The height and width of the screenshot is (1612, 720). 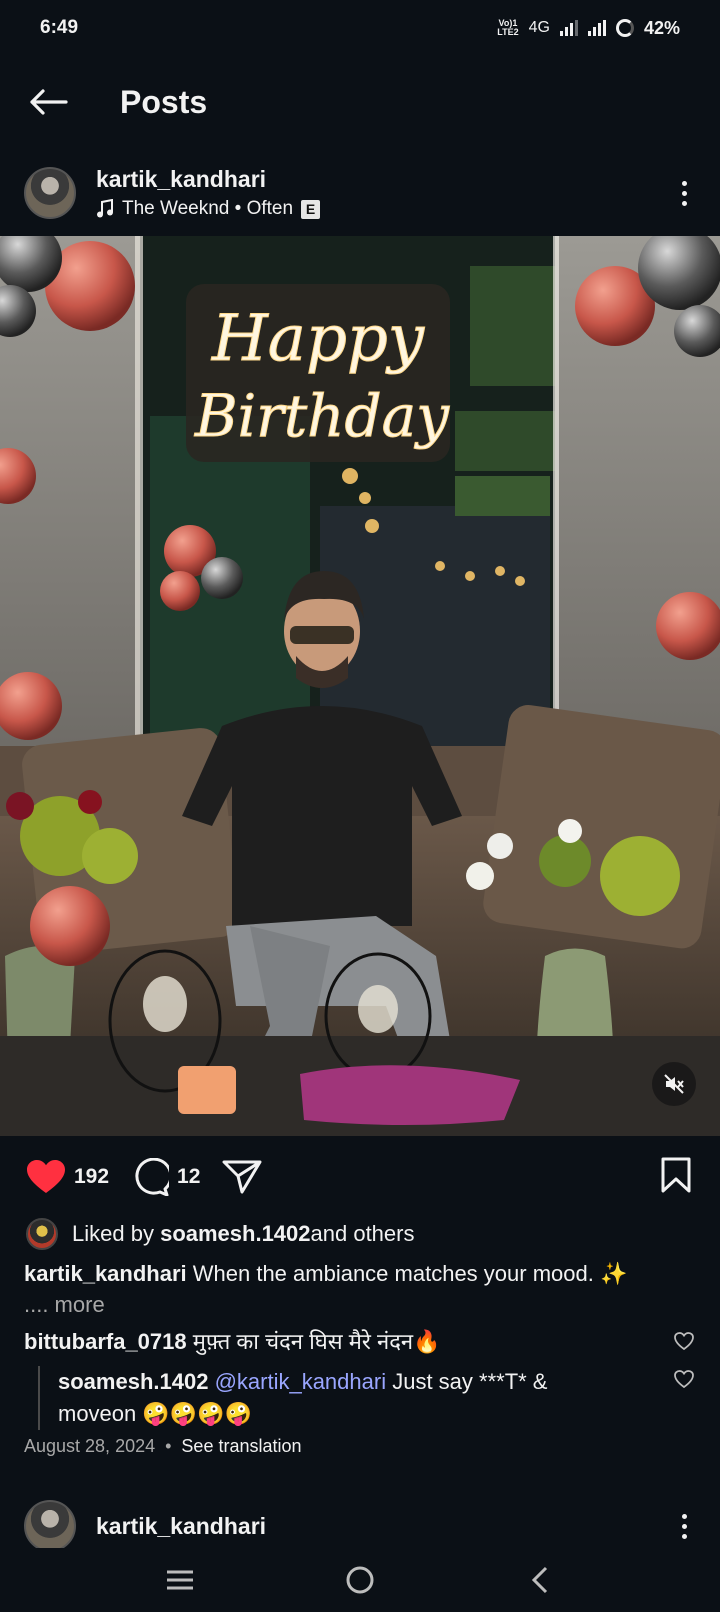 I want to click on bookmark-icon, so click(x=676, y=1174).